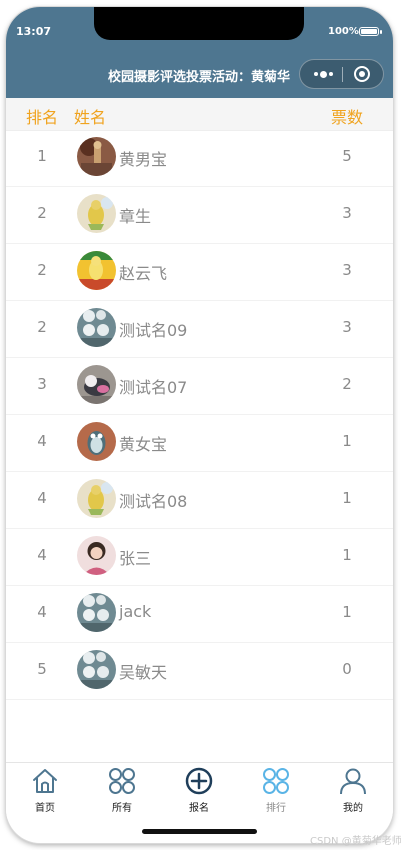  I want to click on table-row: 1 黄男宝 5, so click(199, 158).